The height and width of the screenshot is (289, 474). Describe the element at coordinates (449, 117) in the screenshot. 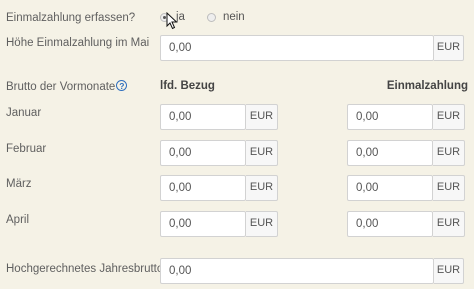

I see `einmal-unit-januar: EUR` at that location.